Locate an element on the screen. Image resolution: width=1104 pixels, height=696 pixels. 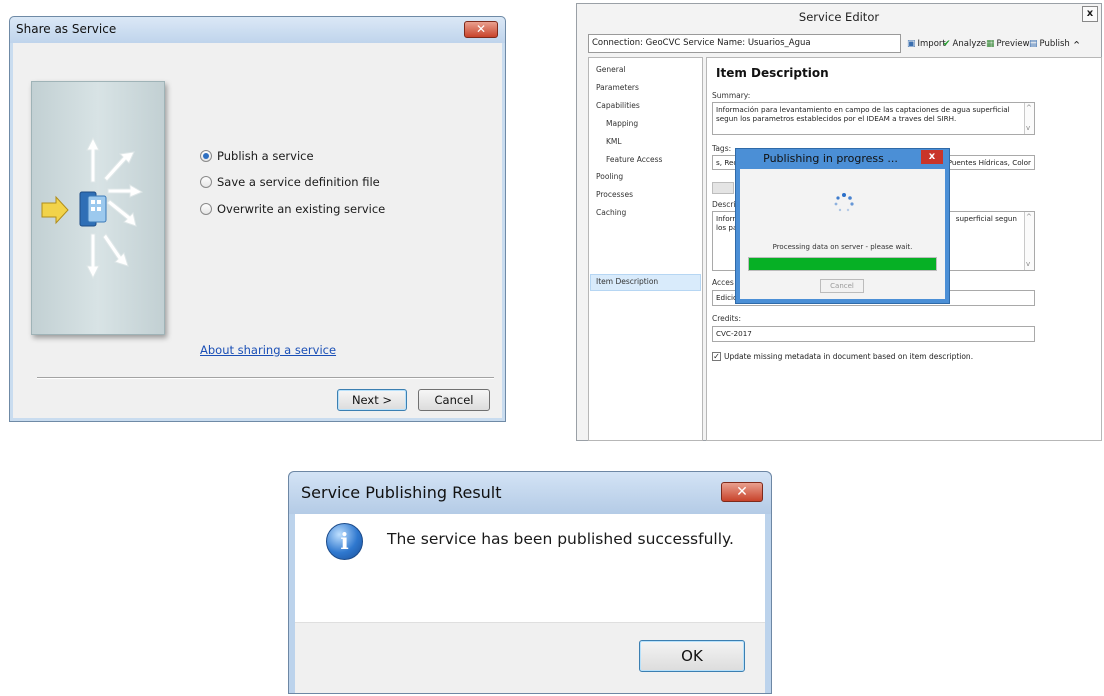
publish-label: Publish is located at coordinates (1054, 44).